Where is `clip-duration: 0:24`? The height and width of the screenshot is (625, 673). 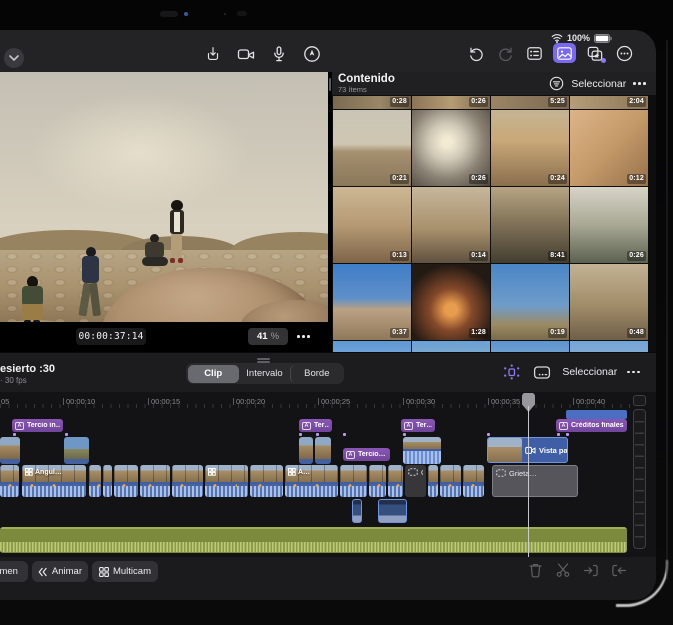
clip-duration: 0:24 is located at coordinates (557, 179).